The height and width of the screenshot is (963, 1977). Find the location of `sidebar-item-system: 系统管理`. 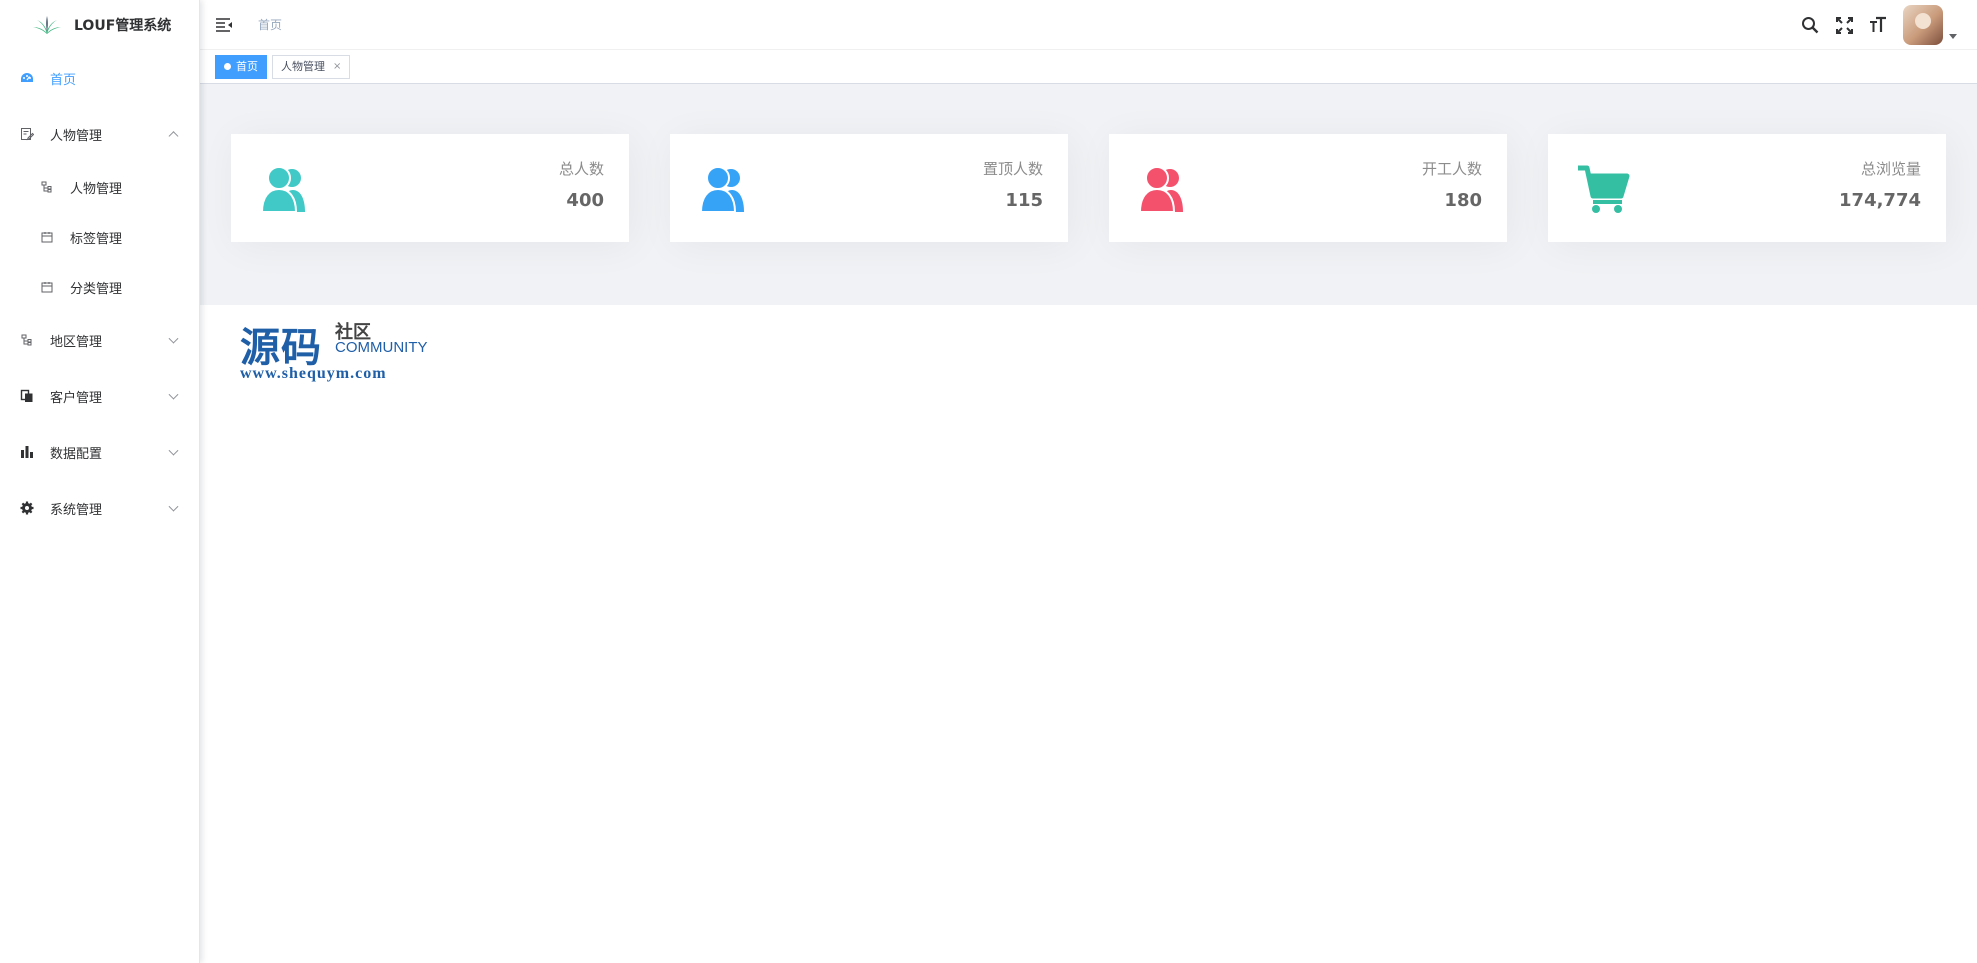

sidebar-item-system: 系统管理 is located at coordinates (99, 508).